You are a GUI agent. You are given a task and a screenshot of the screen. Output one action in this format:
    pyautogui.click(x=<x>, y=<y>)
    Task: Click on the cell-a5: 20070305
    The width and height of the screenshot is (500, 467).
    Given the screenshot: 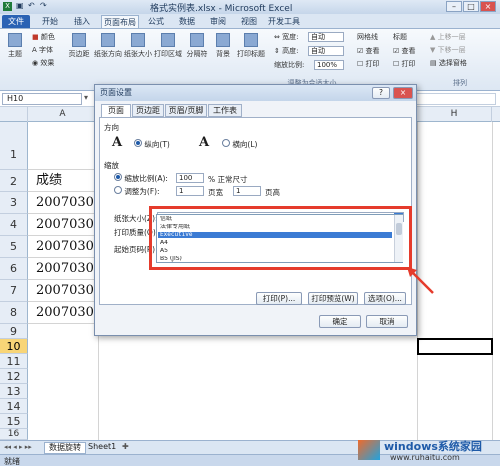 What is the action you would take?
    pyautogui.click(x=65, y=247)
    